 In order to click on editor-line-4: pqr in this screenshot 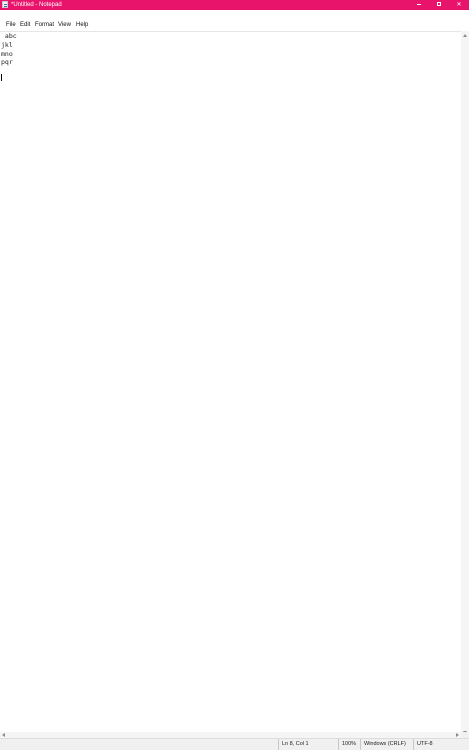, I will do `click(7, 62)`.